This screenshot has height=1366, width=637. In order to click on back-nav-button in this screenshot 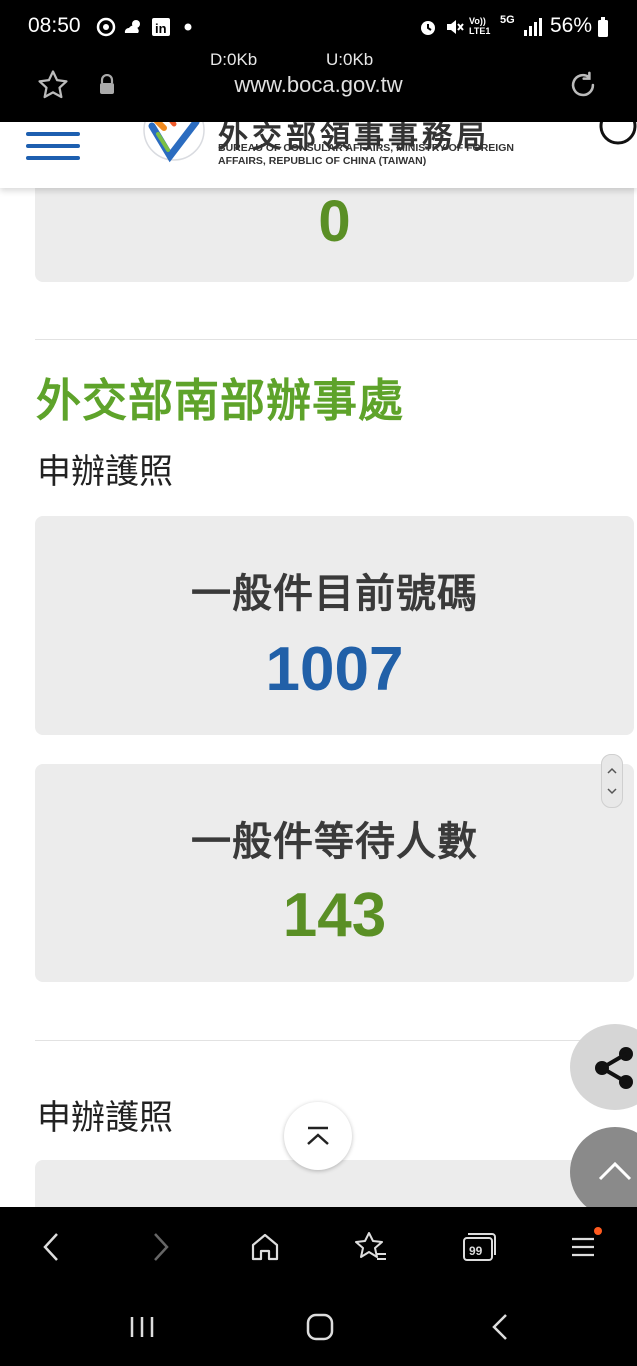, I will do `click(502, 1327)`.